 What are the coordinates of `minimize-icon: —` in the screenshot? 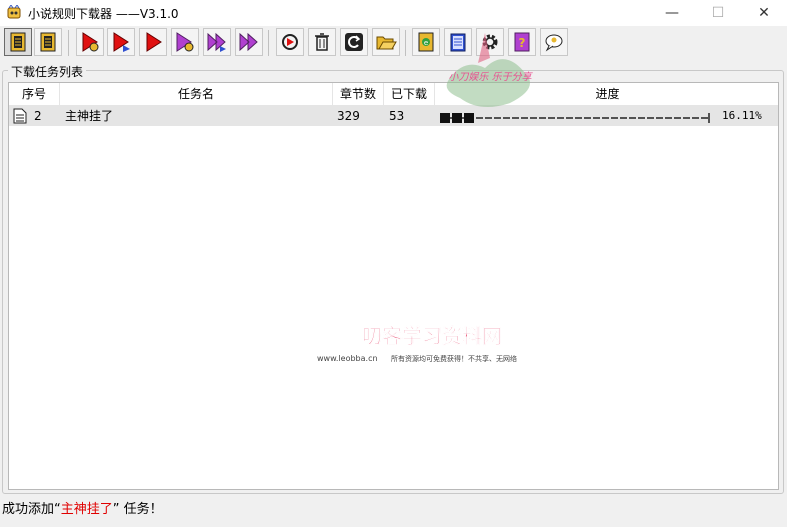 It's located at (672, 13).